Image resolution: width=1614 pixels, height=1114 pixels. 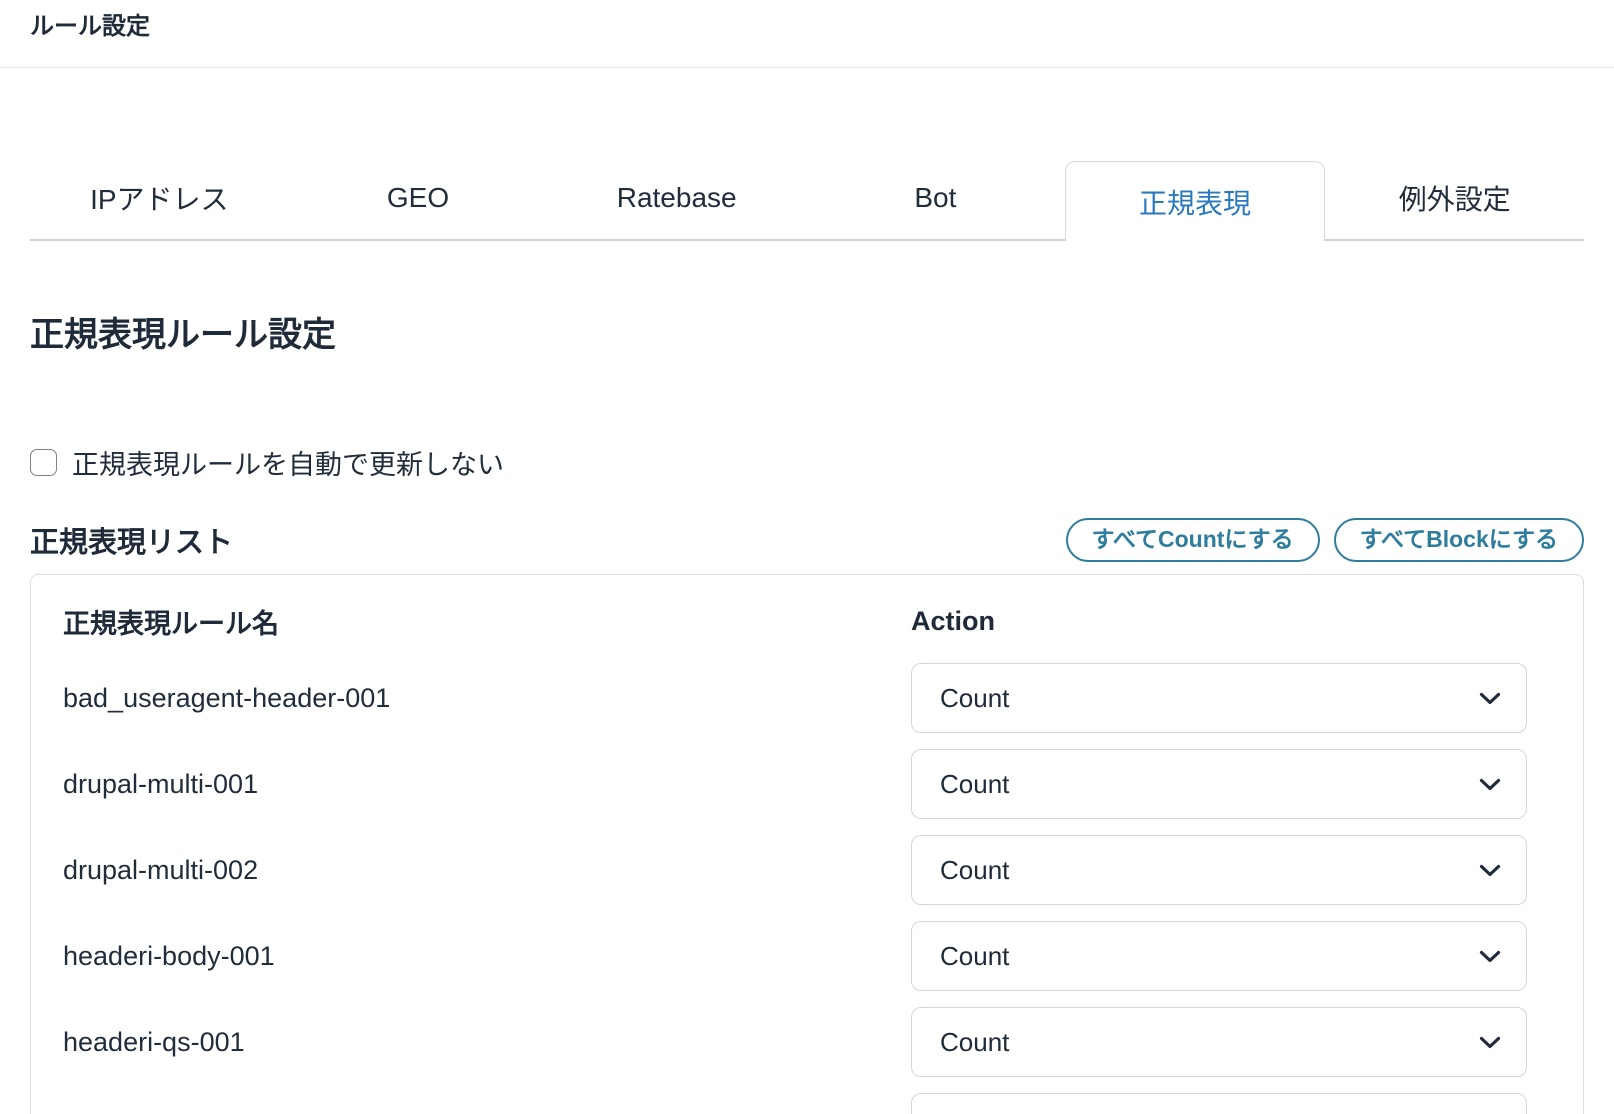 I want to click on auto-update-checkbox-row: 正規表現ルールを自動で更新しない, so click(x=807, y=462).